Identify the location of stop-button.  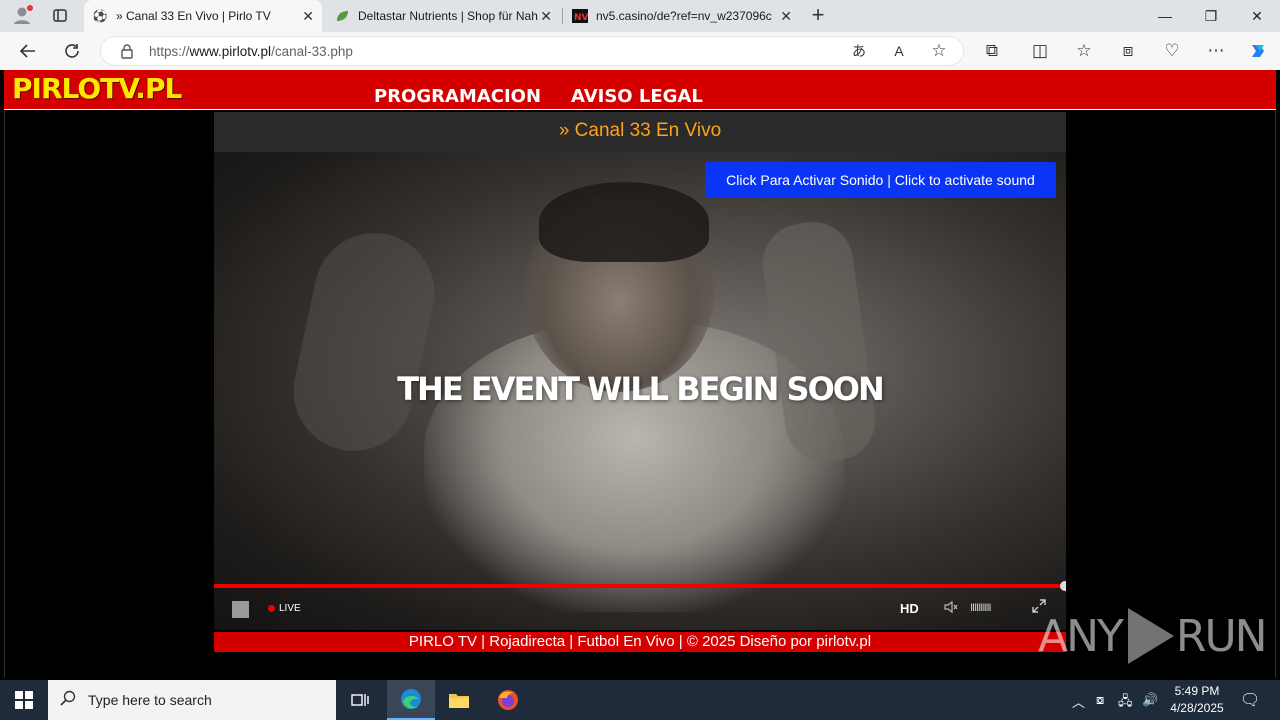
(240, 609).